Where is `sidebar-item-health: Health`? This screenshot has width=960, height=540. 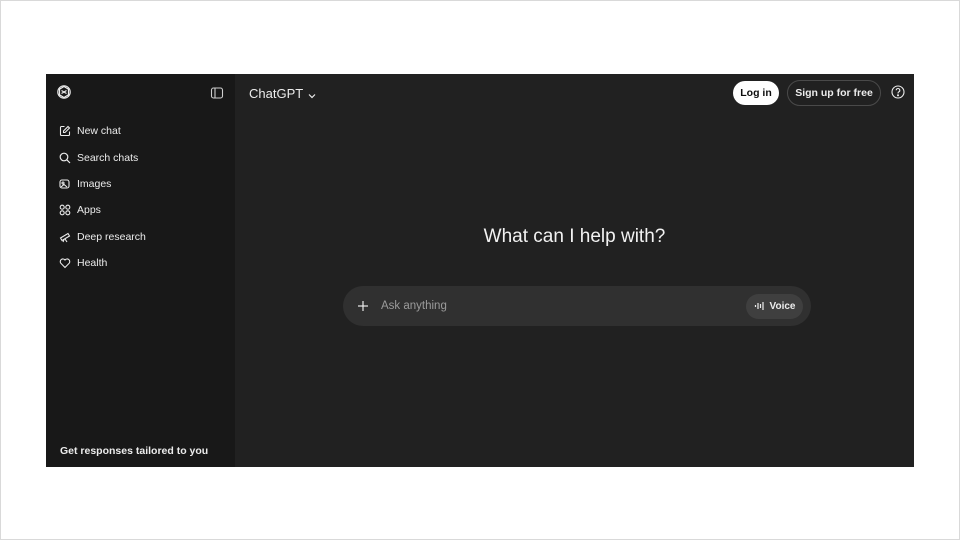 sidebar-item-health: Health is located at coordinates (140, 263).